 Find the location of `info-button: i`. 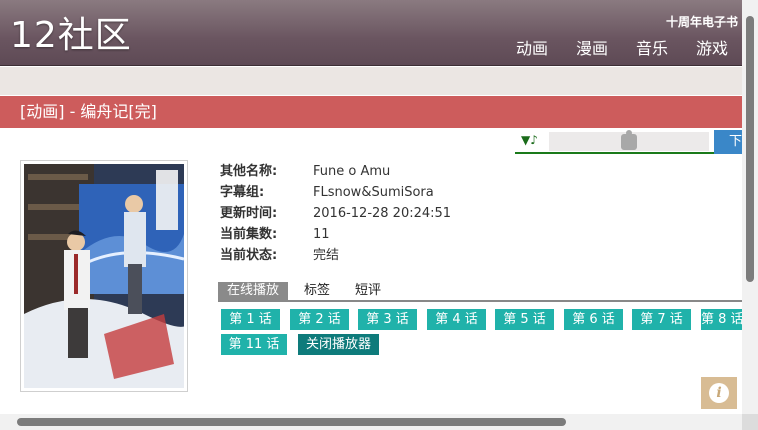

info-button: i is located at coordinates (719, 393).